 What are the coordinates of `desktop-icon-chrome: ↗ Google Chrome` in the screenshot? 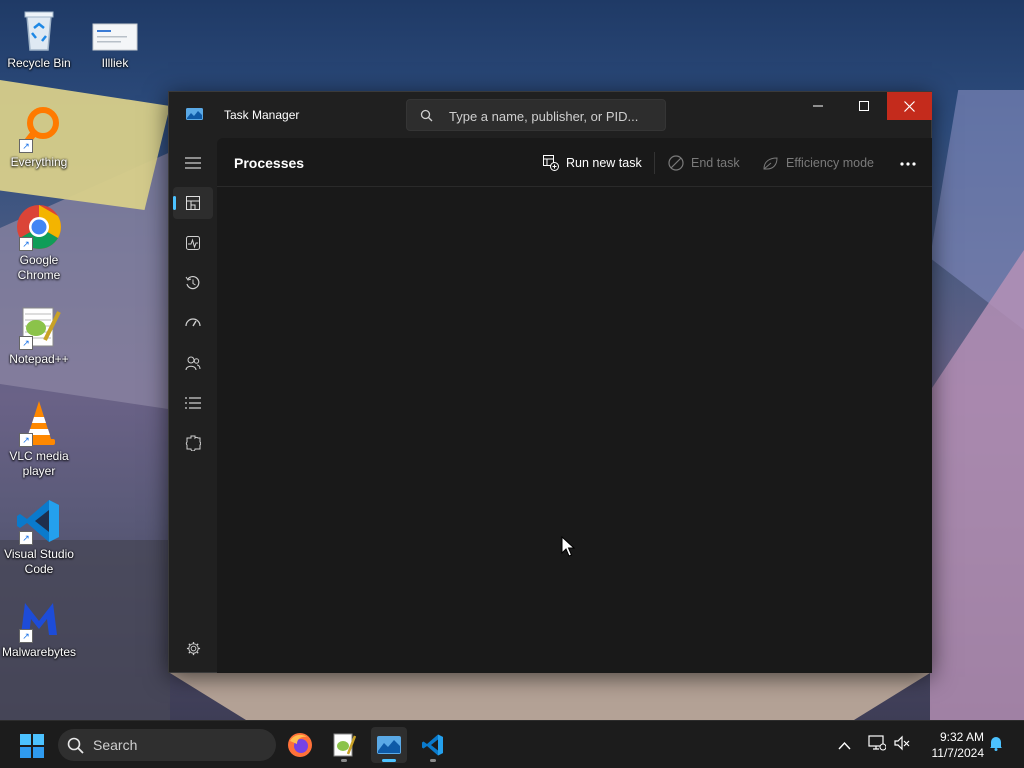 It's located at (39, 243).